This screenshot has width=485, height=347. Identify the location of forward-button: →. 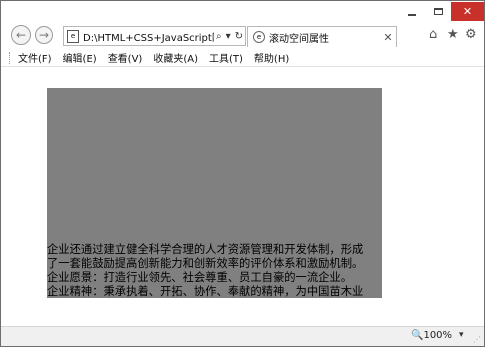
(44, 35).